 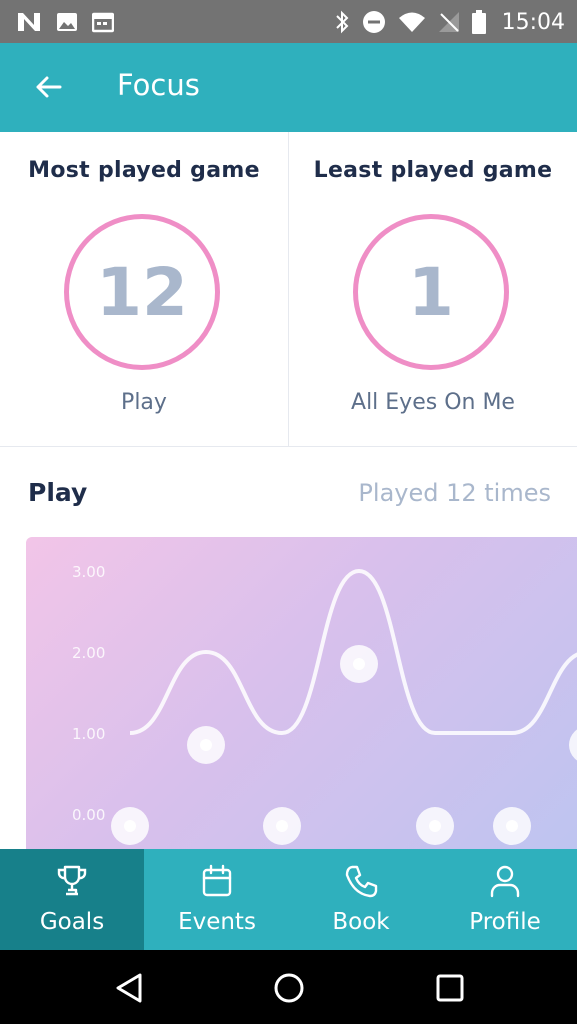 What do you see at coordinates (373, 22) in the screenshot?
I see `do-not-disturb-icon` at bounding box center [373, 22].